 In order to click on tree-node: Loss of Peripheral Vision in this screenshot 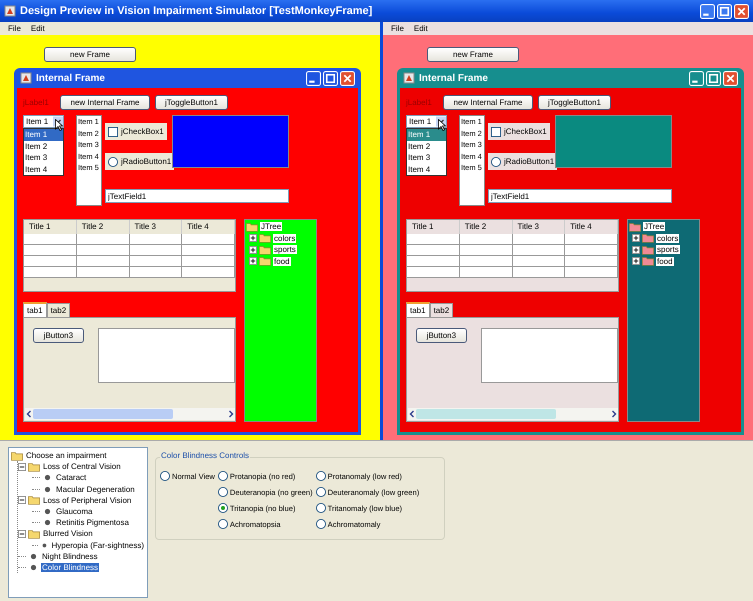, I will do `click(87, 500)`.